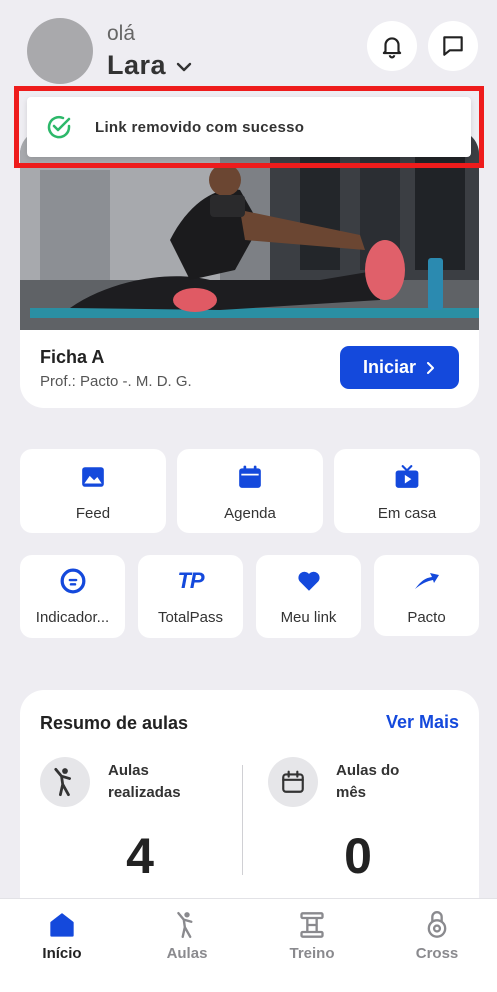 The width and height of the screenshot is (497, 992). What do you see at coordinates (386, 782) in the screenshot?
I see `classes-month-label: Aulas do mês` at bounding box center [386, 782].